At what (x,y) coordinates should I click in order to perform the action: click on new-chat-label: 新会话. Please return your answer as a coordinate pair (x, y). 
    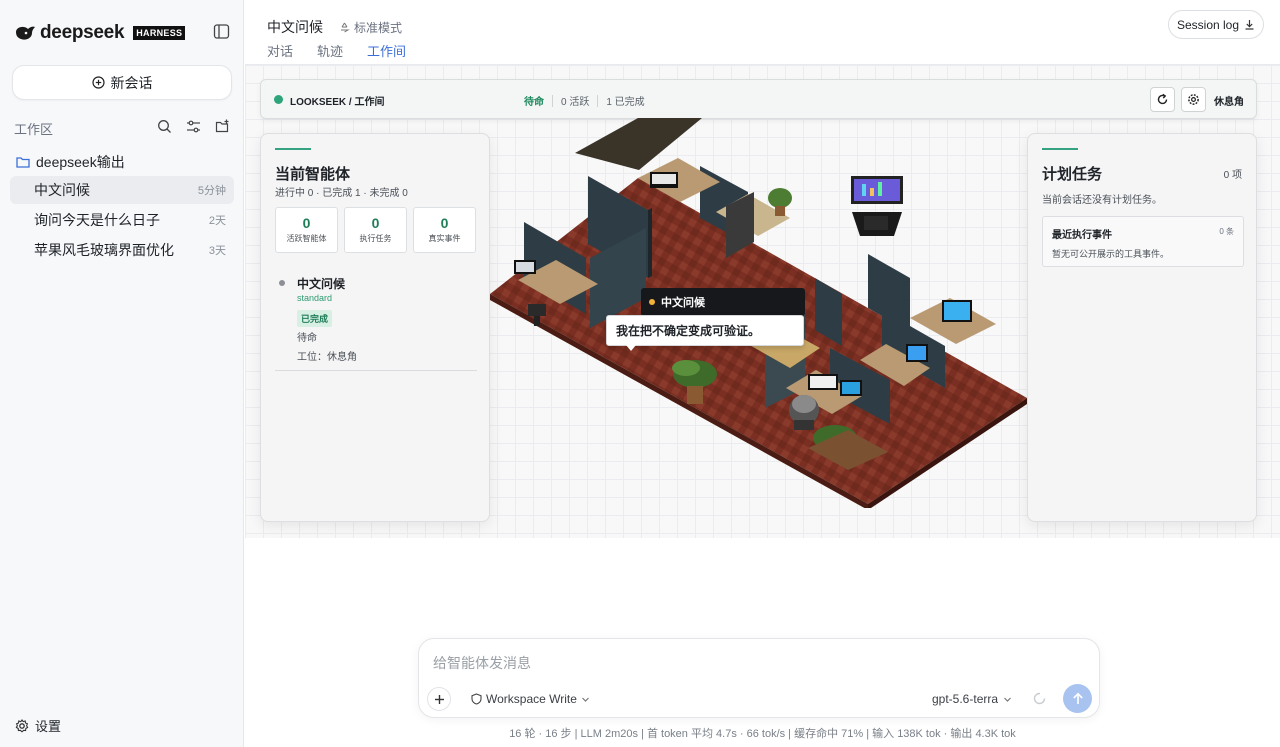
    Looking at the image, I should click on (131, 82).